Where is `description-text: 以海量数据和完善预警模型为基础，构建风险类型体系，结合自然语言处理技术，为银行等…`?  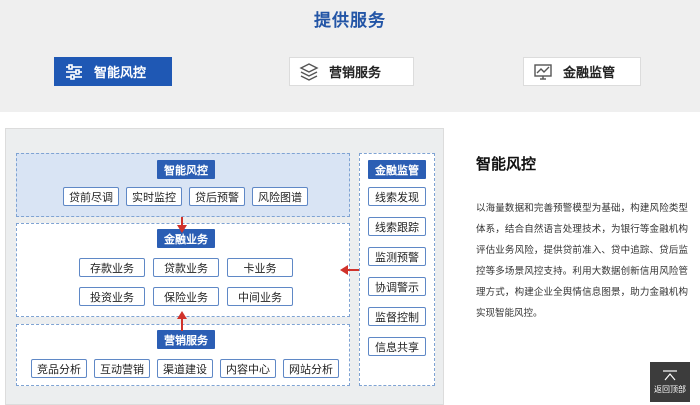
description-text: 以海量数据和完善预警模型为基础，构建风险类型体系，结合自然语言处理技术，为银行等… is located at coordinates (582, 261).